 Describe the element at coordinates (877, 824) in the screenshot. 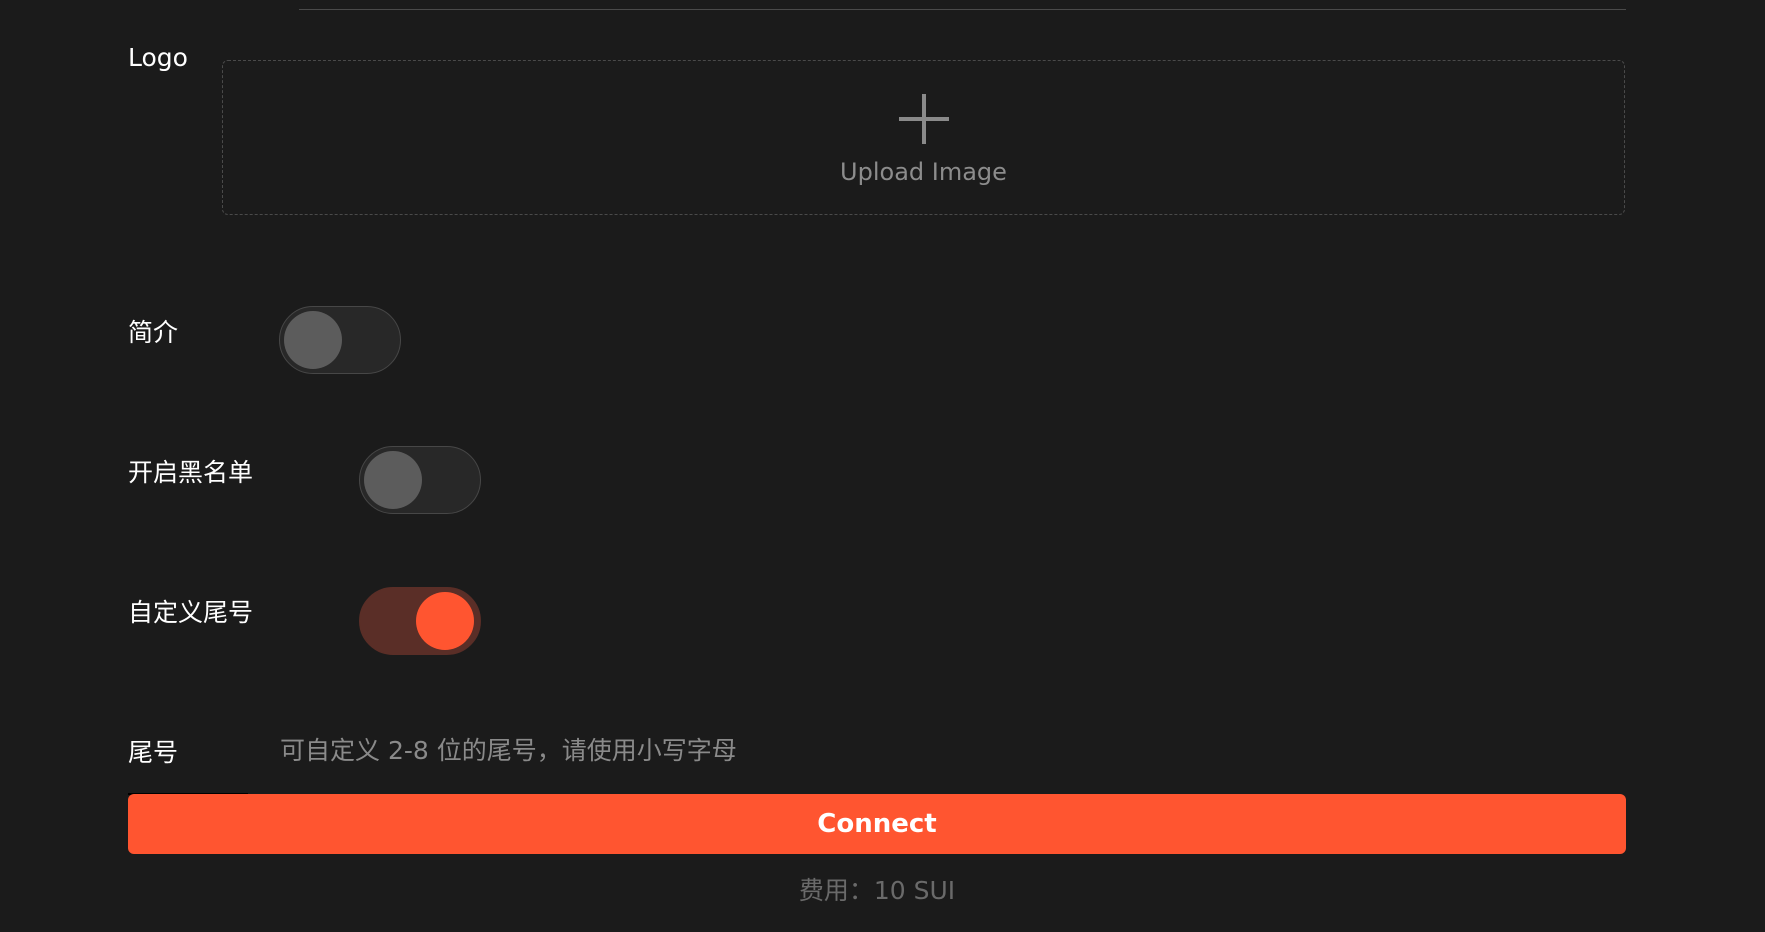

I see `connect-button: Connect` at that location.